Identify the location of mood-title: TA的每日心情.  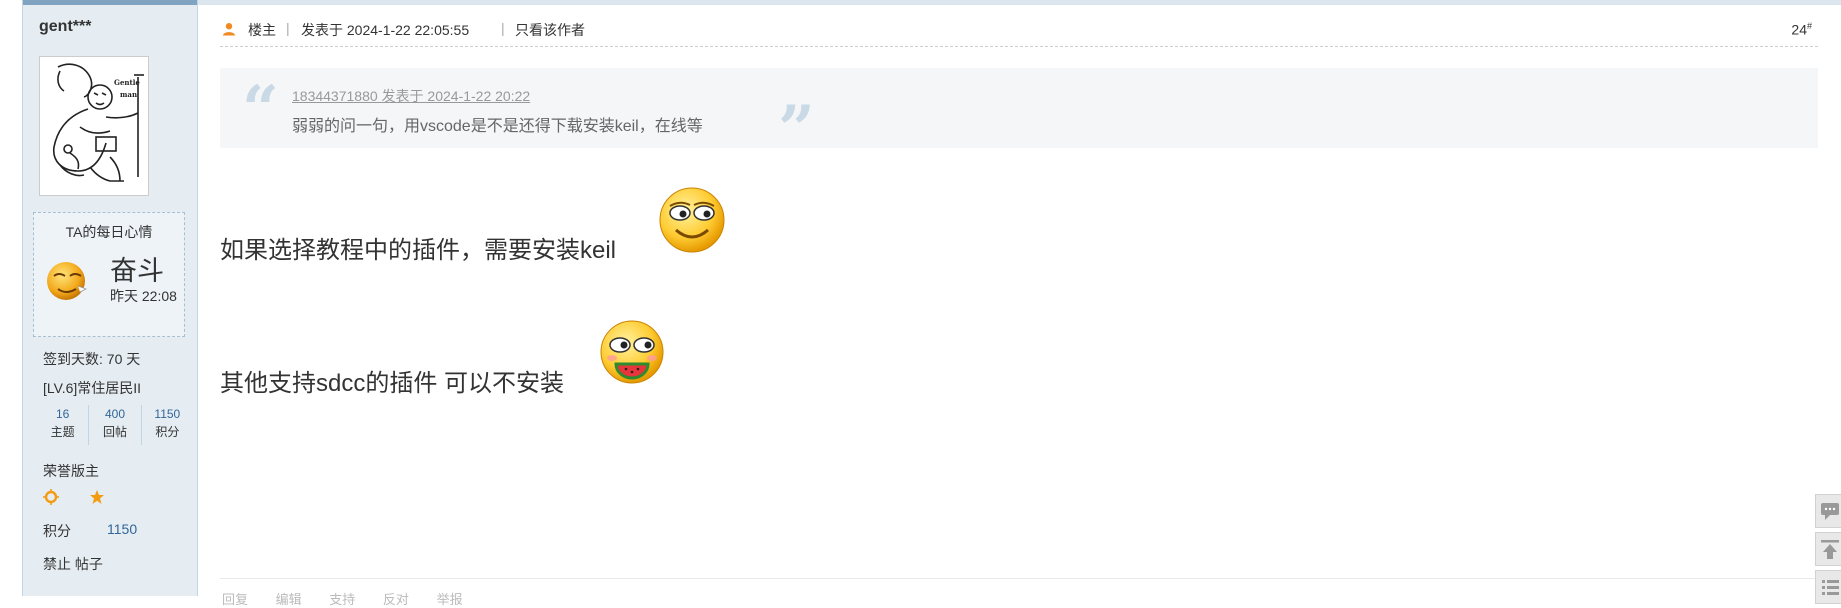
(109, 232).